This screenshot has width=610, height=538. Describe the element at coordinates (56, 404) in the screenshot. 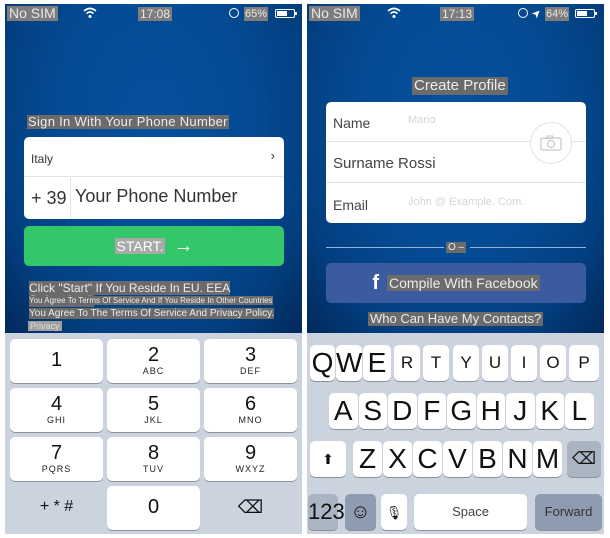

I see `key-digit: 4` at that location.